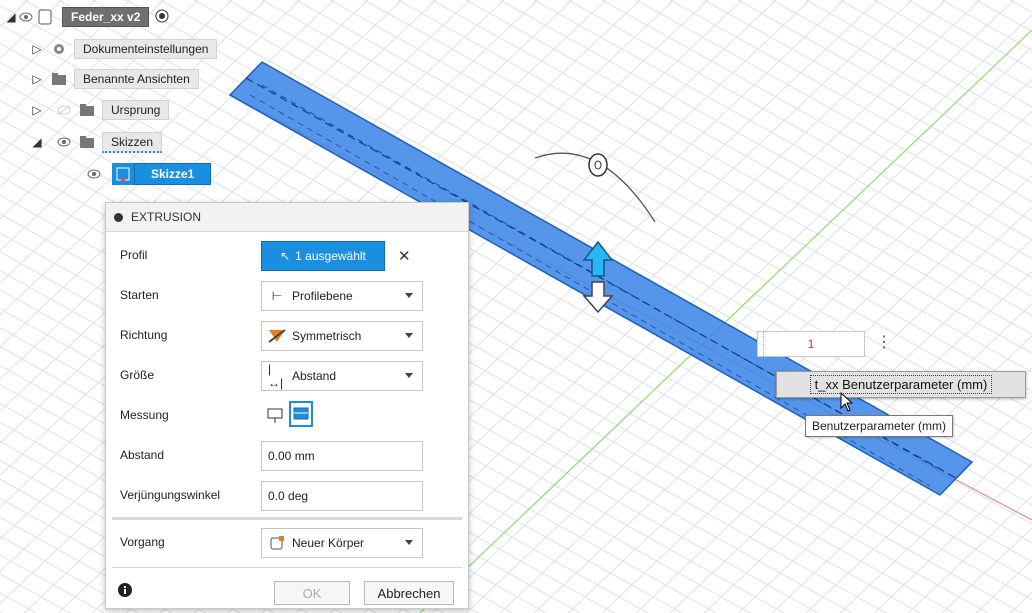  I want to click on mouse-cursor-icon, so click(847, 403).